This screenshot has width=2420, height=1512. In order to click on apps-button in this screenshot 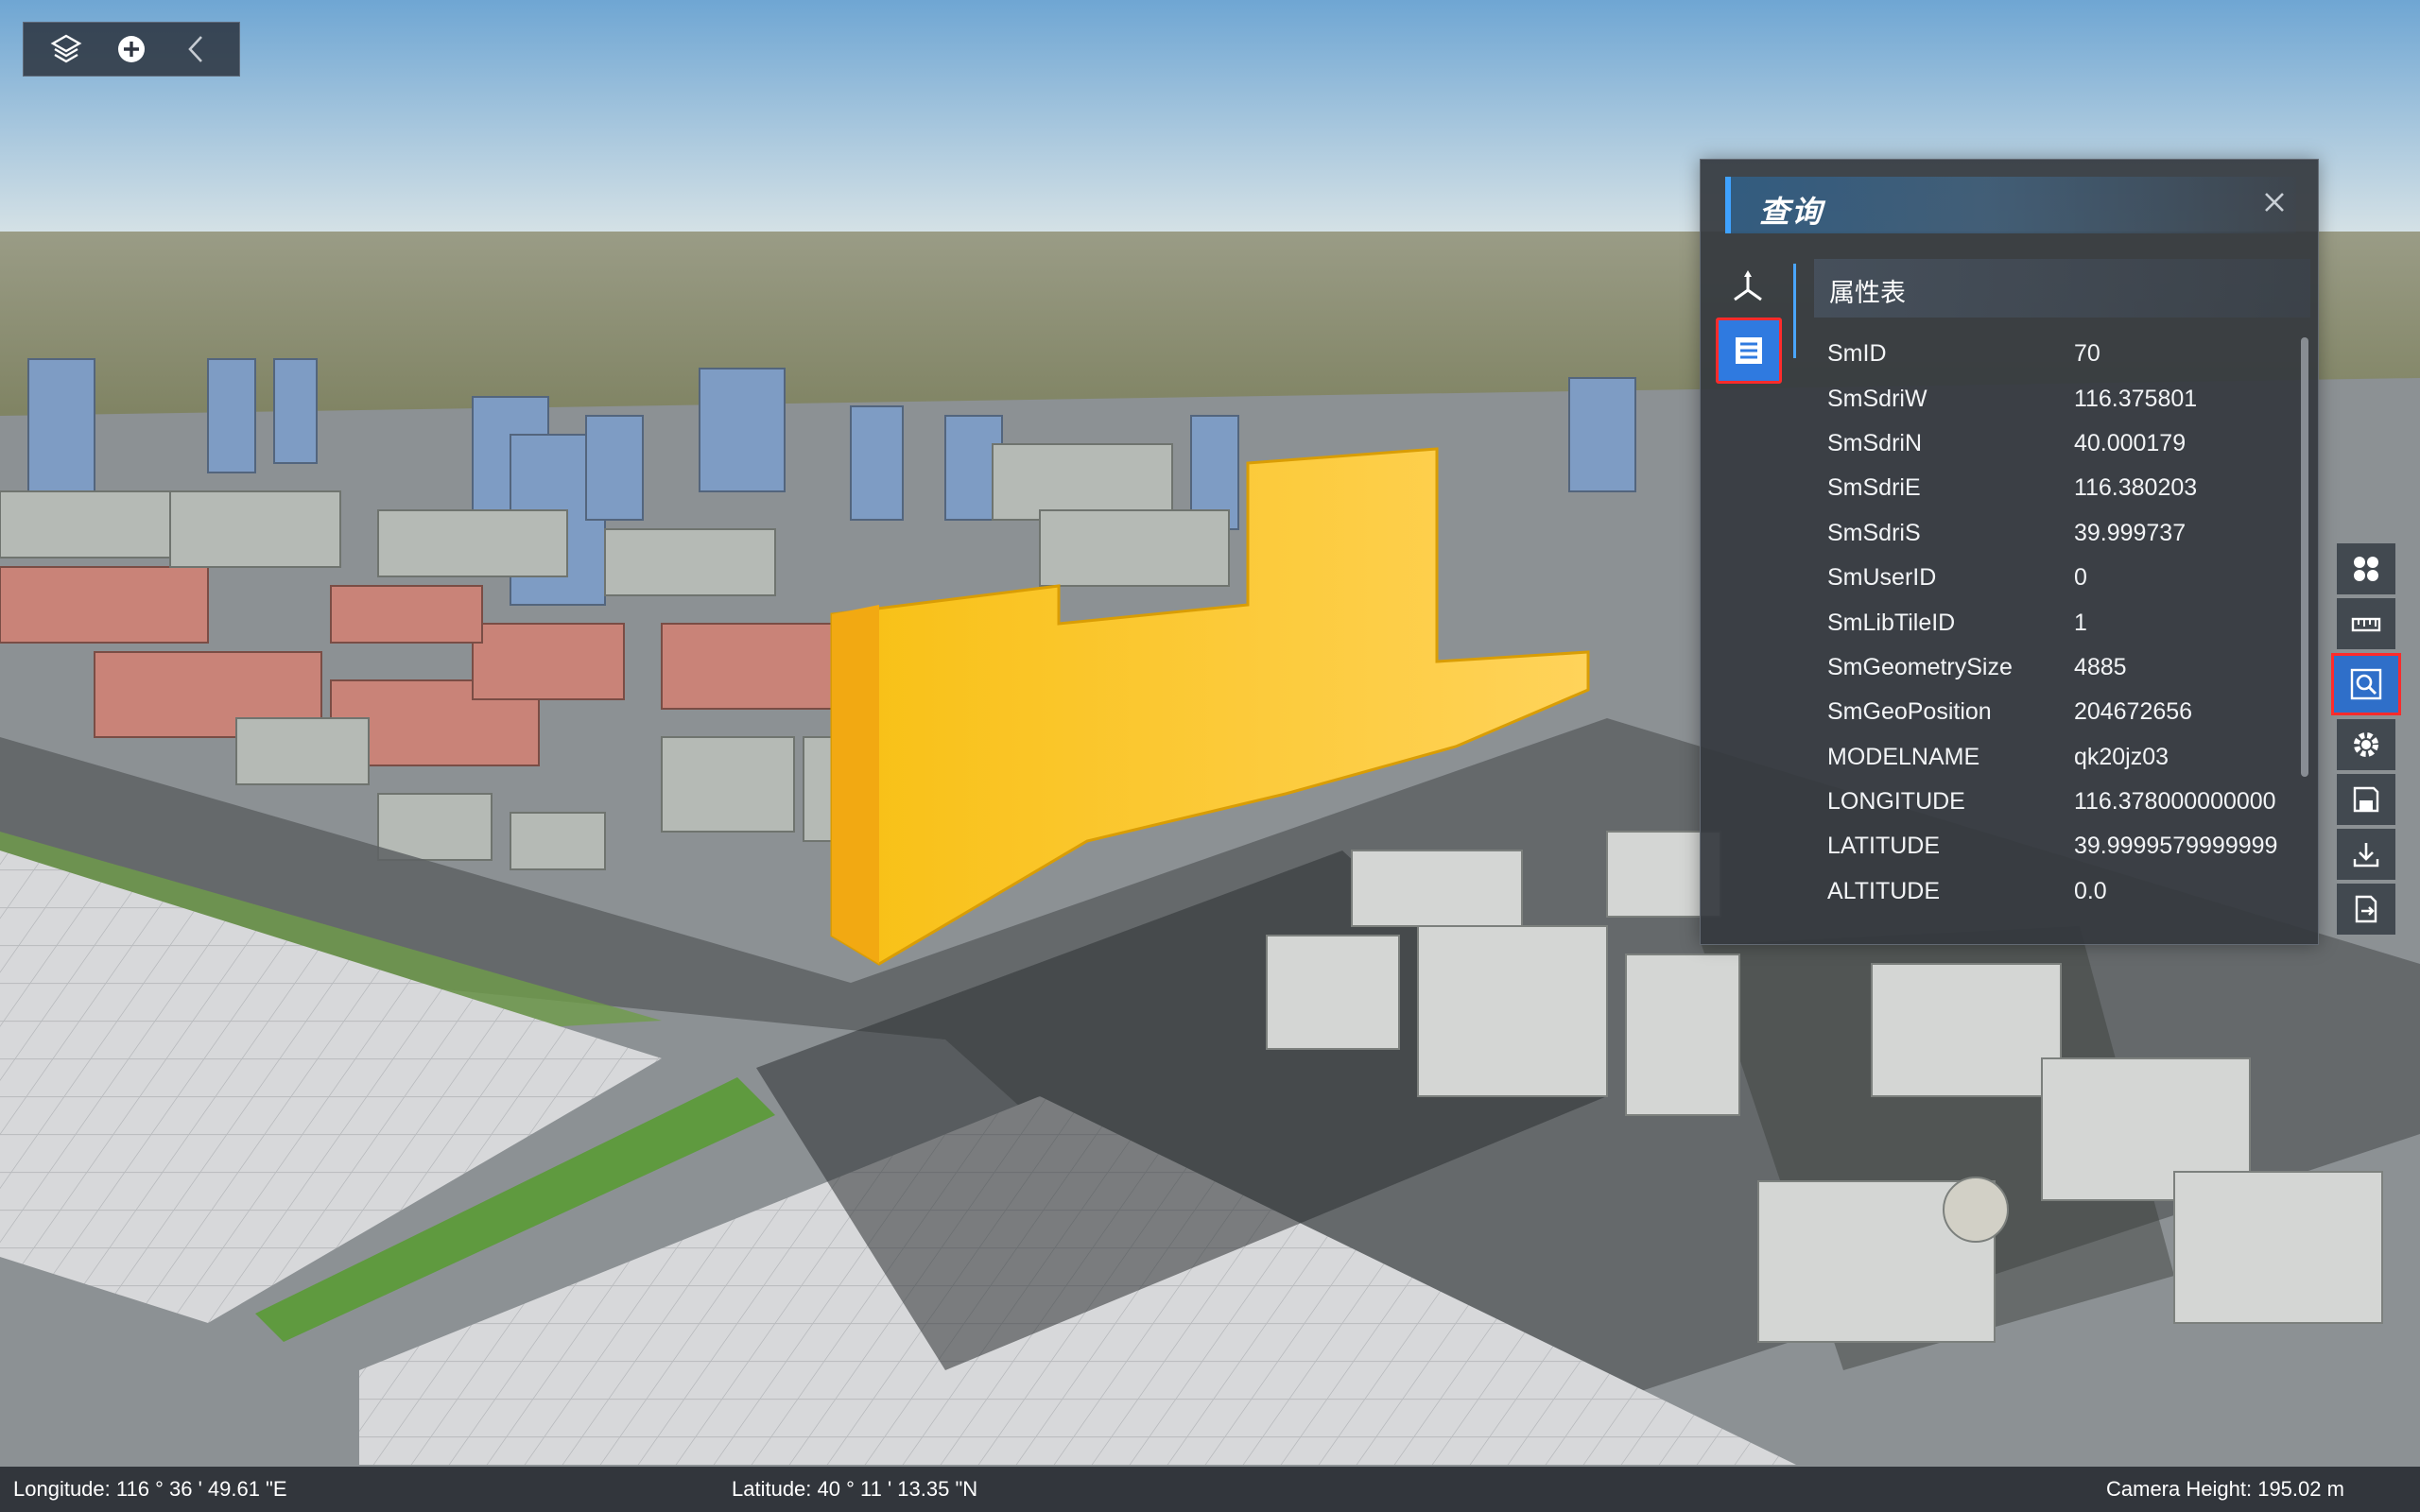, I will do `click(2366, 568)`.